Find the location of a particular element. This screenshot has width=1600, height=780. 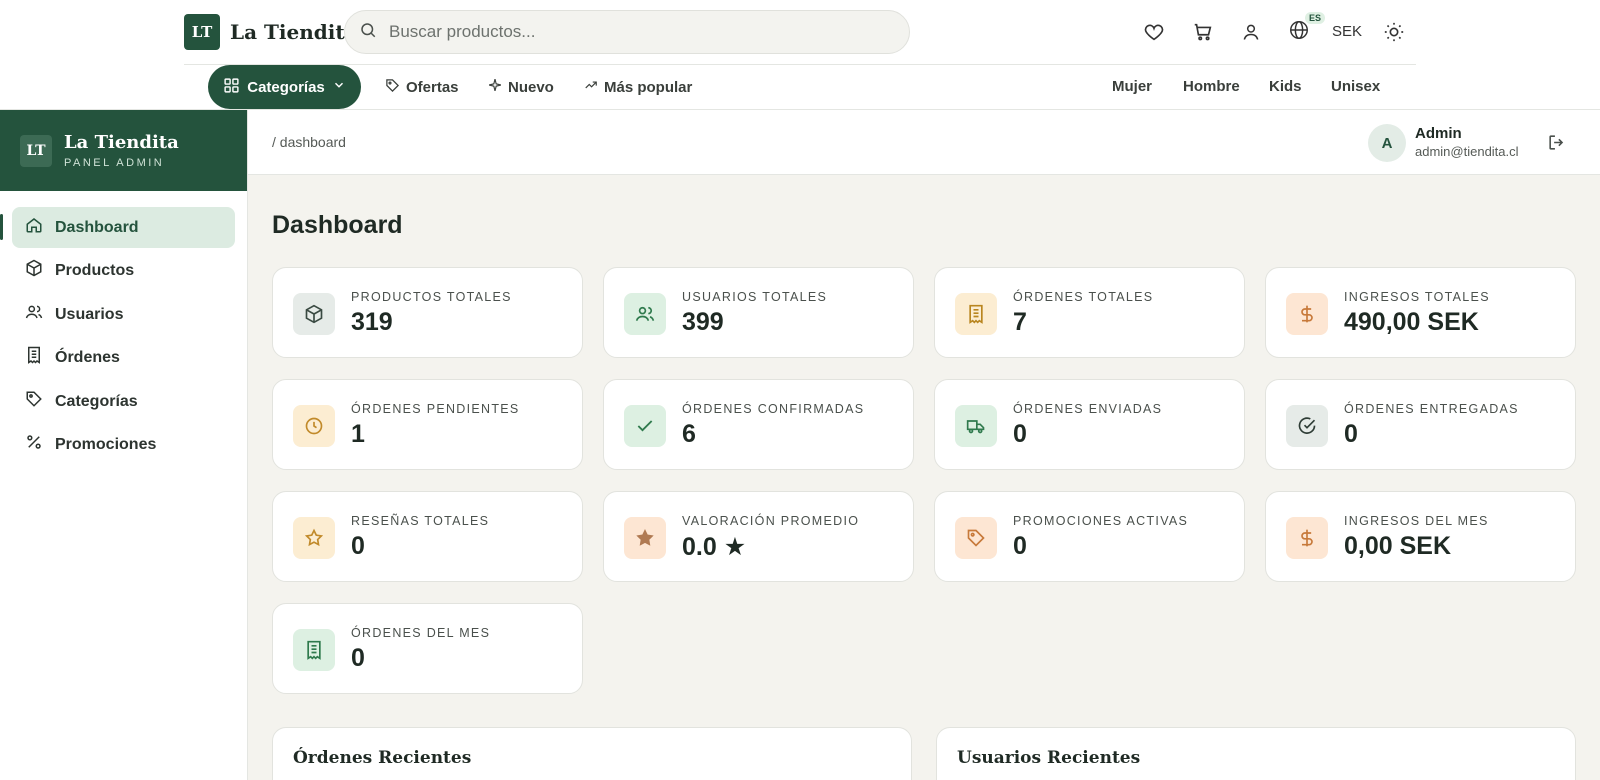

language-selector: ES is located at coordinates (1306, 28).